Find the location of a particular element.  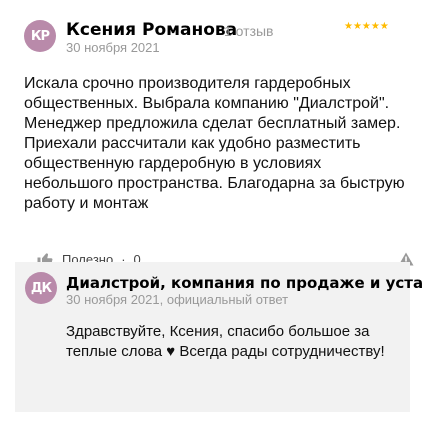

company-avatar-initials: ДК is located at coordinates (41, 288).